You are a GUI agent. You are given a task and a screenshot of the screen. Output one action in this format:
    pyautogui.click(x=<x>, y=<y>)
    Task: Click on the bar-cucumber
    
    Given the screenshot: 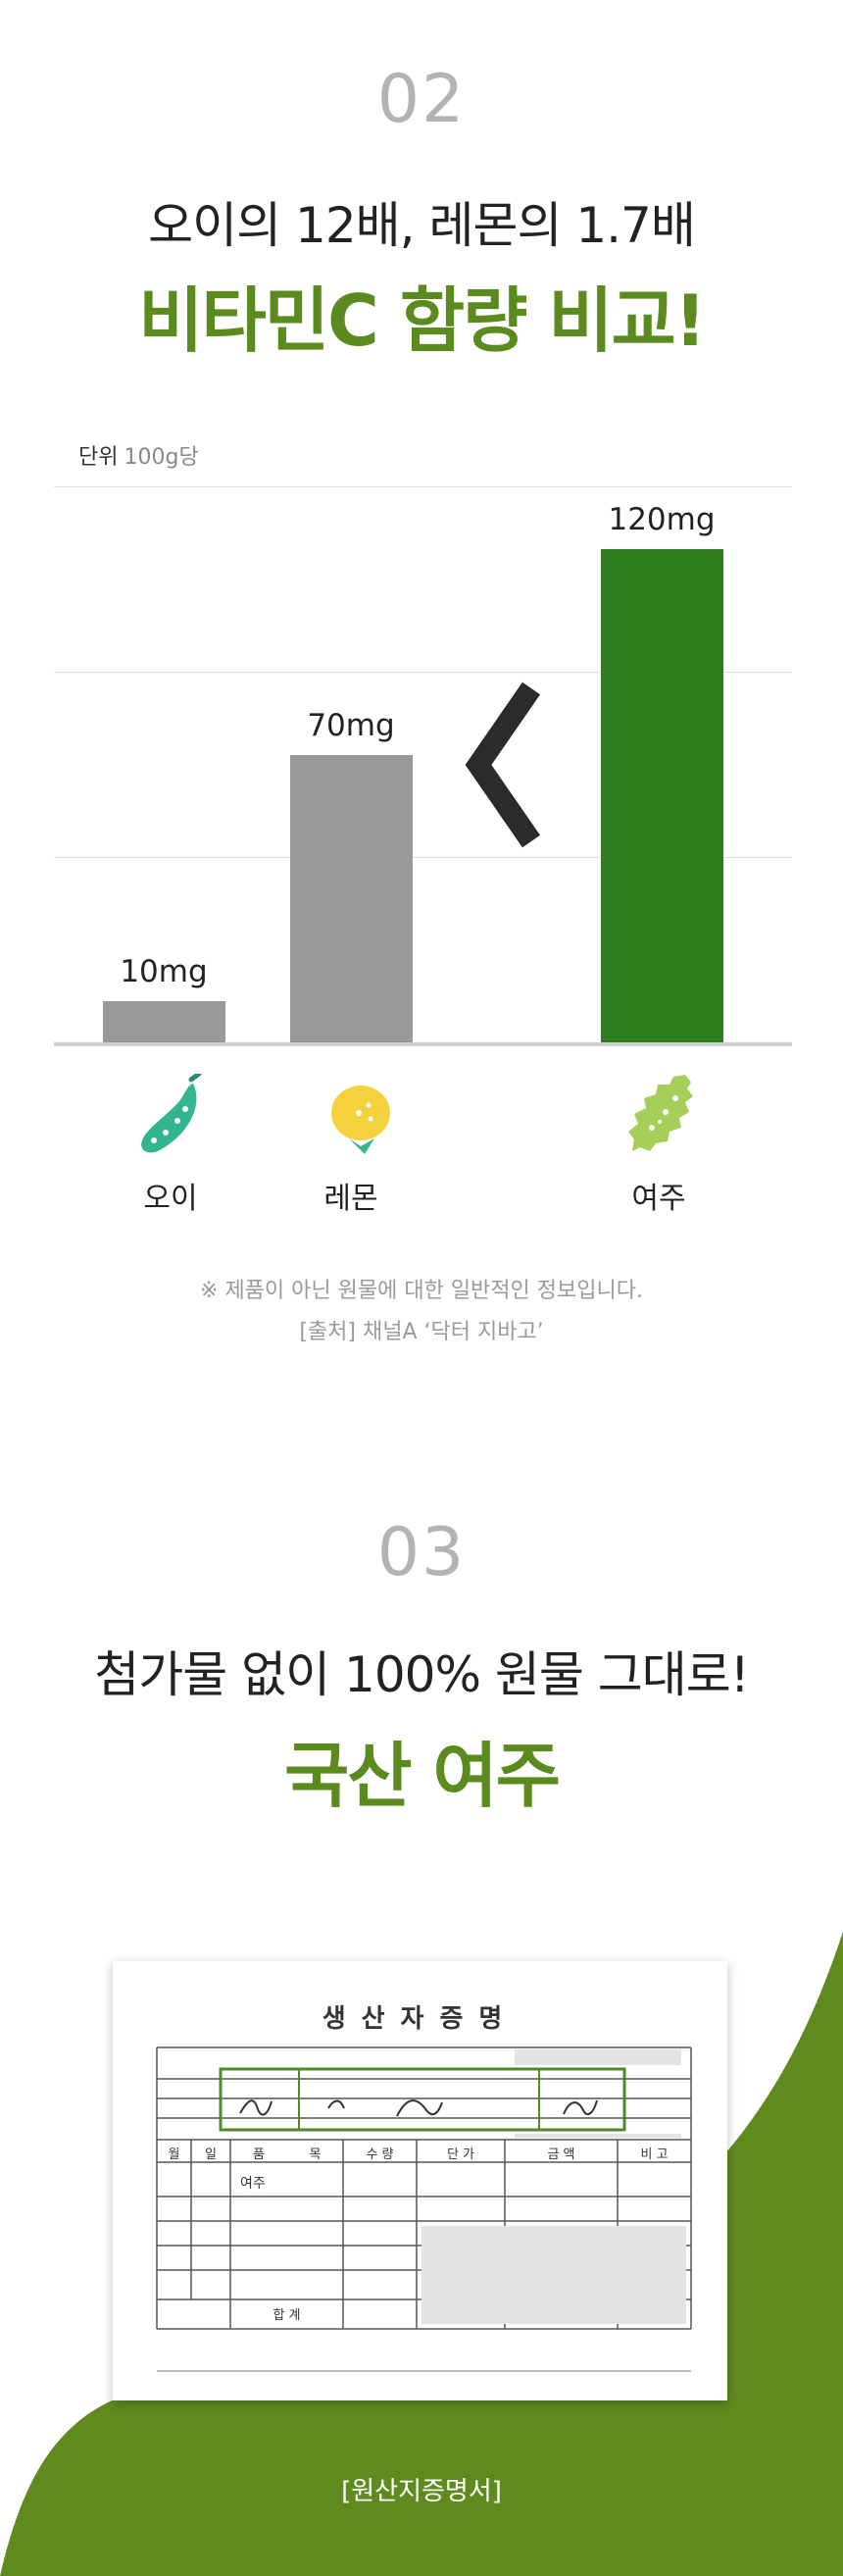 What is the action you would take?
    pyautogui.click(x=163, y=1022)
    